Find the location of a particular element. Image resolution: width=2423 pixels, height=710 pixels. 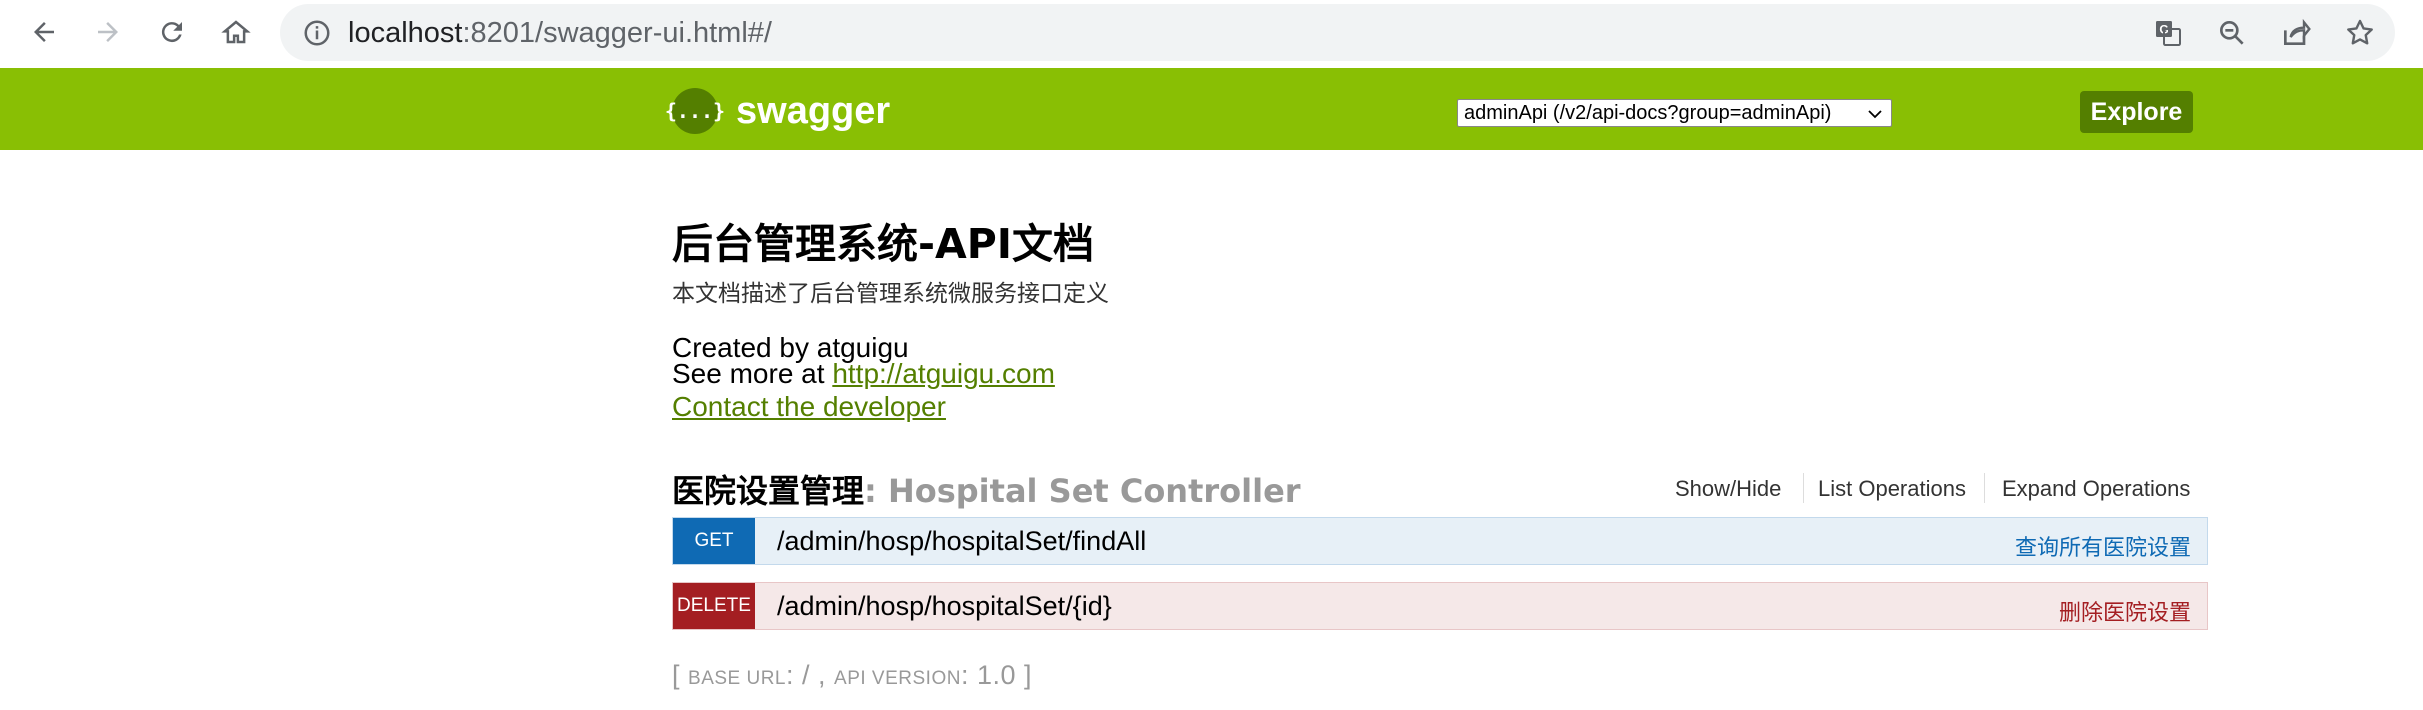

share-icon is located at coordinates (2296, 33).